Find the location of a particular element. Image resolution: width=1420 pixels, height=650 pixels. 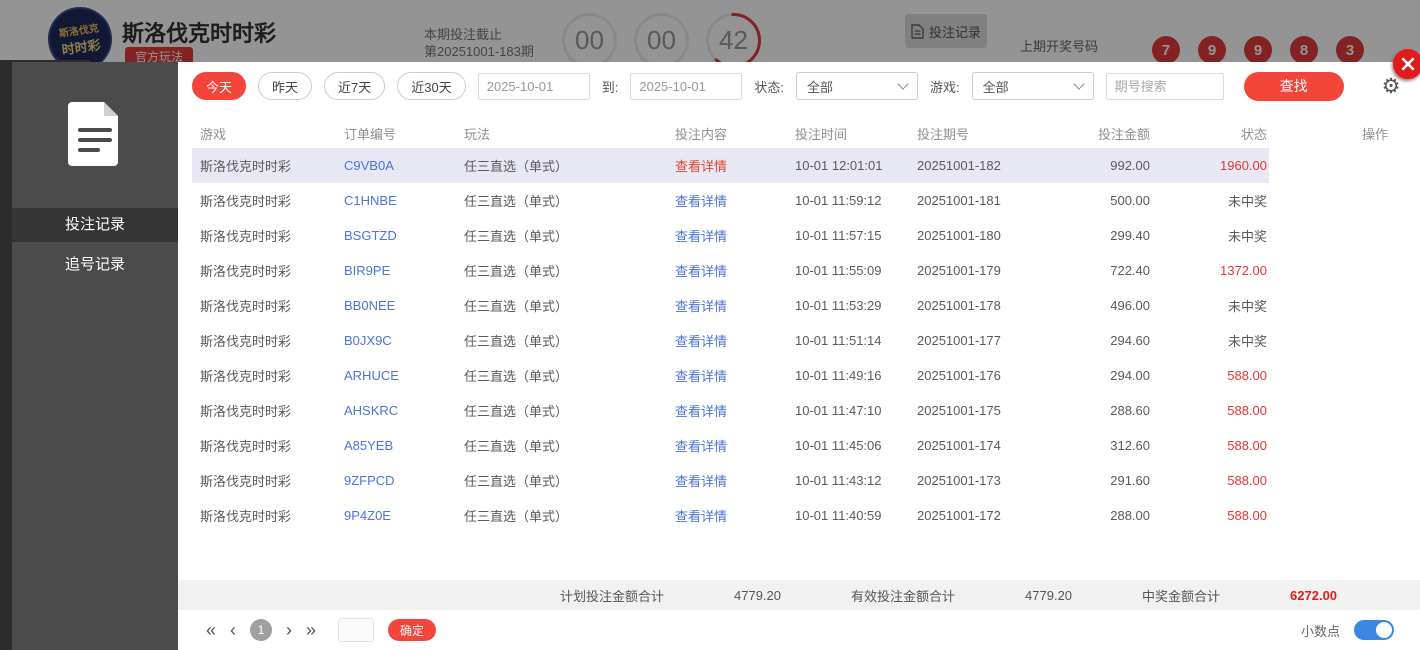

close-button is located at coordinates (1406, 64).